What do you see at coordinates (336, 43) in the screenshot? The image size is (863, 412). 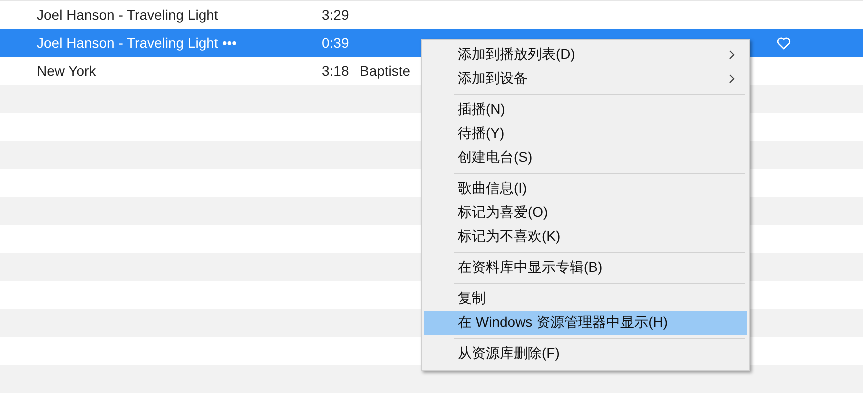 I see `track-duration: 0:39` at bounding box center [336, 43].